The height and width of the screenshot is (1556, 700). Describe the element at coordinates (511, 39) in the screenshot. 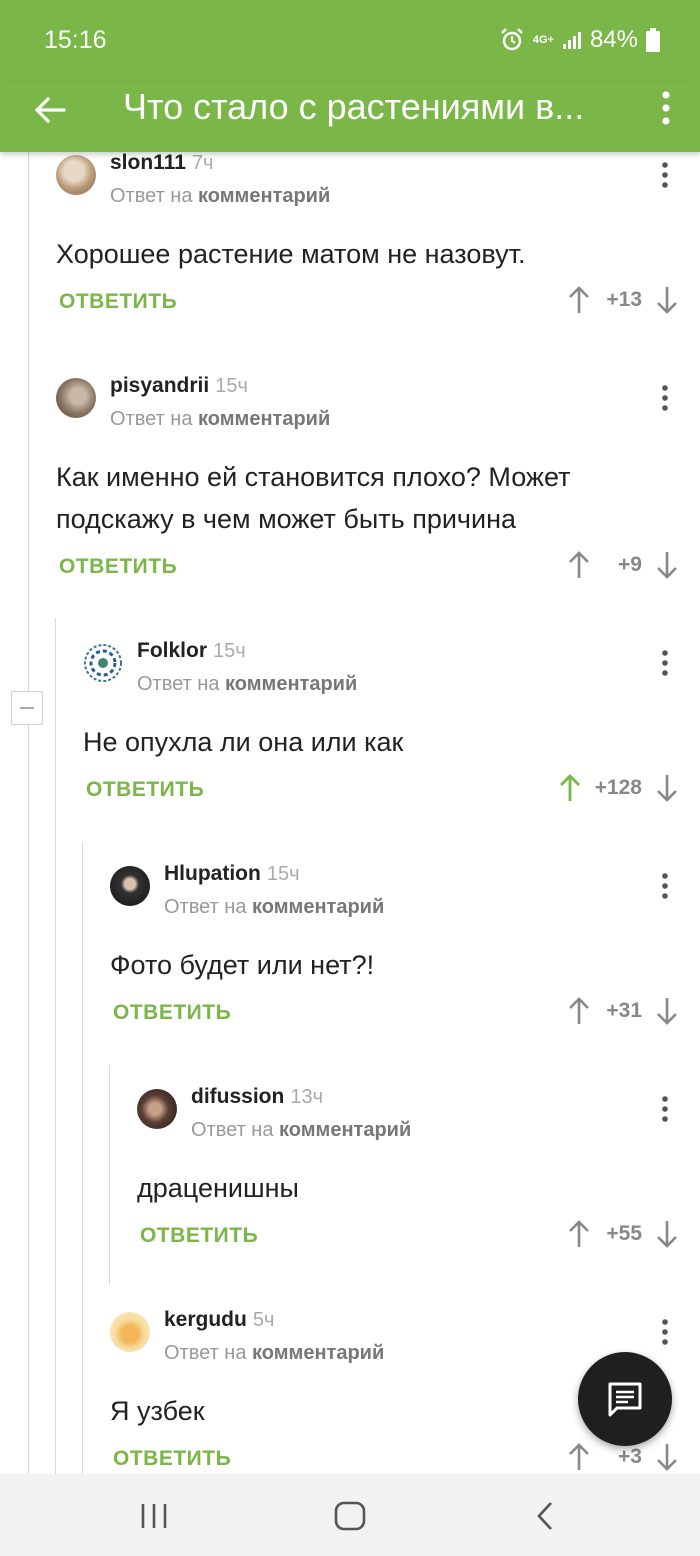

I see `alarm-icon` at that location.